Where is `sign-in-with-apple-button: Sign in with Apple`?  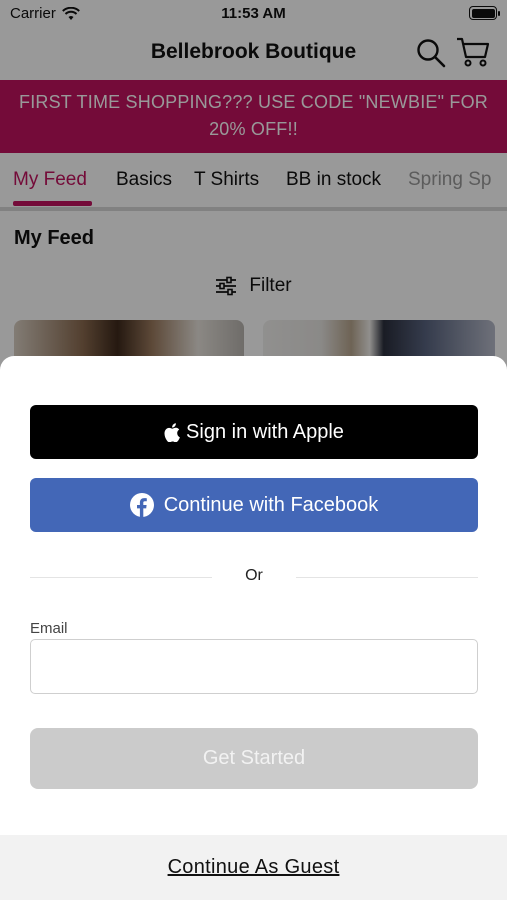 sign-in-with-apple-button: Sign in with Apple is located at coordinates (254, 432).